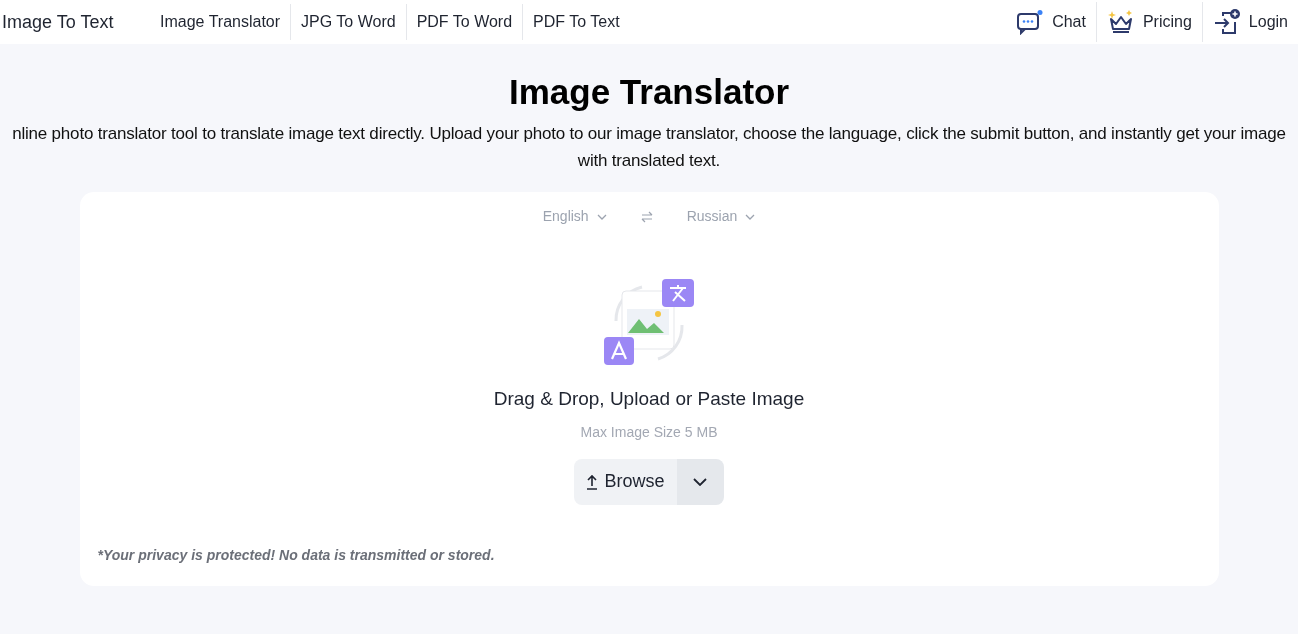 The image size is (1298, 634). I want to click on nav-link: PDF To Word, so click(464, 22).